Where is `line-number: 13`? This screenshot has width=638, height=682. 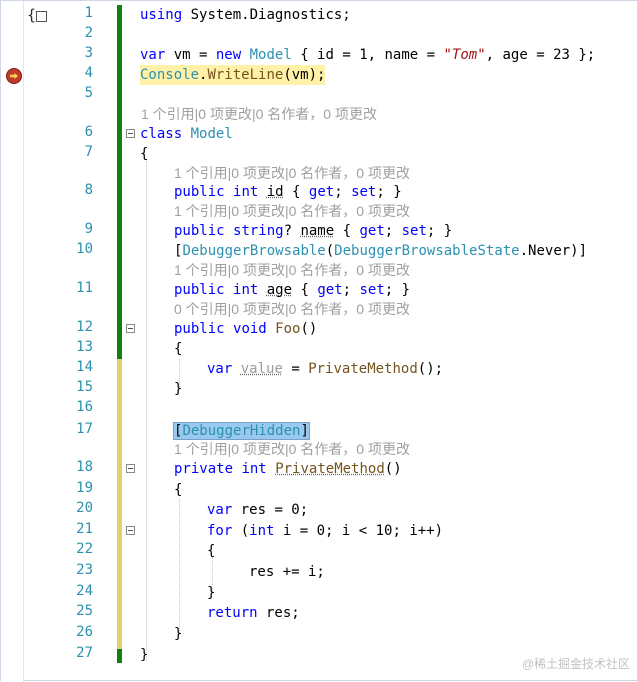 line-number: 13 is located at coordinates (84, 347).